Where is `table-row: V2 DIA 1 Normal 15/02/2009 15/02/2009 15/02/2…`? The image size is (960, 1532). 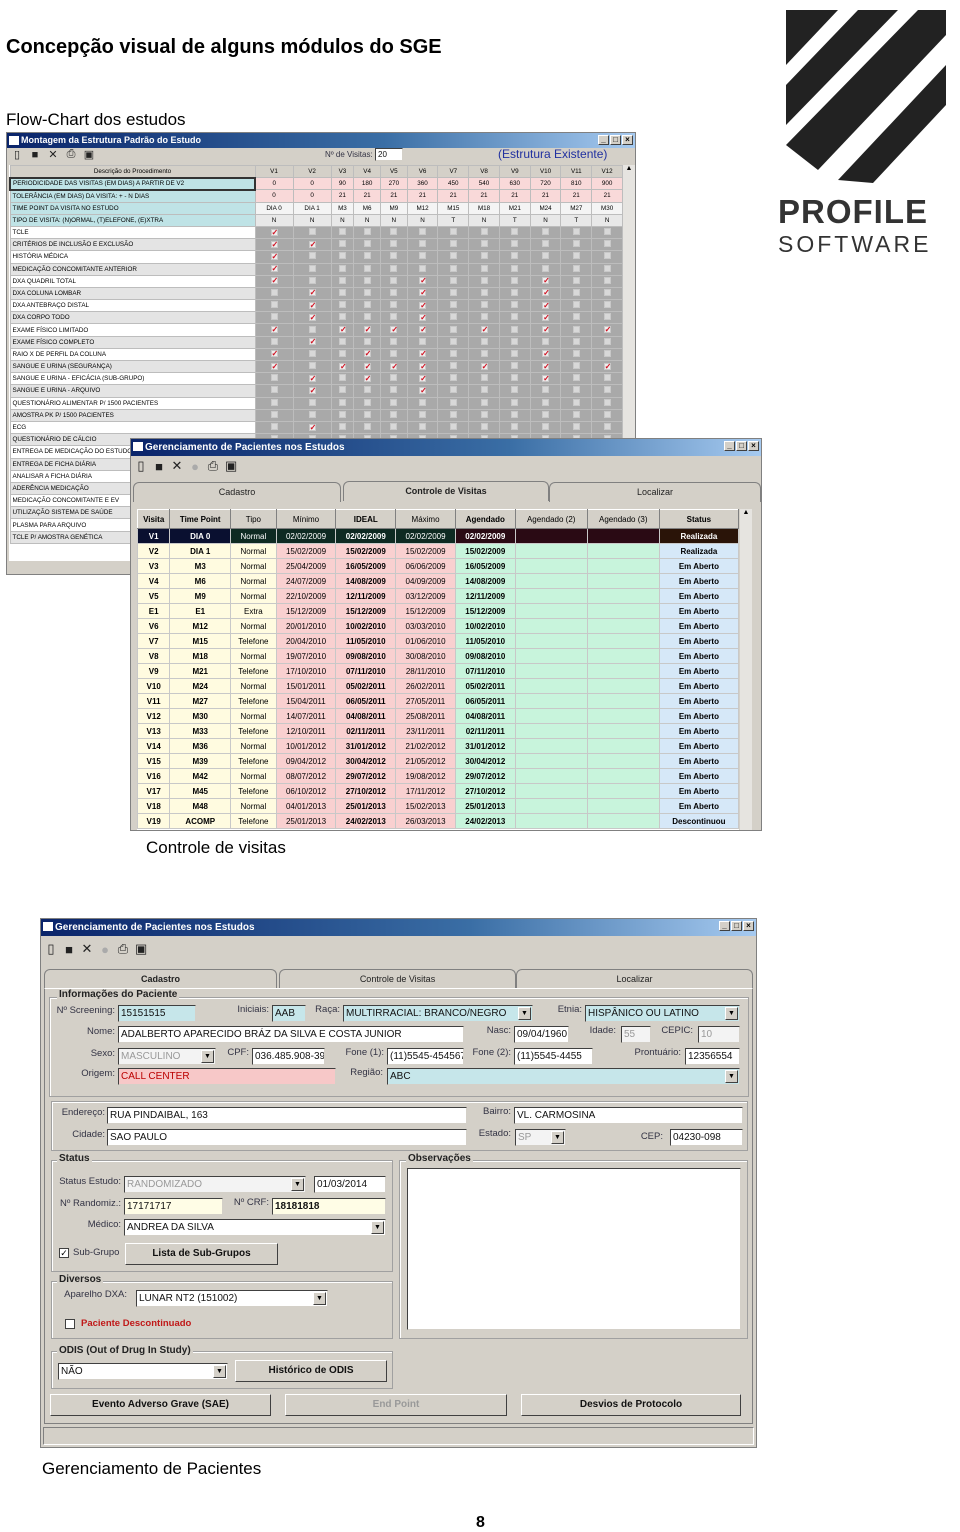
table-row: V2 DIA 1 Normal 15/02/2009 15/02/2009 15/02/2… is located at coordinates (438, 551).